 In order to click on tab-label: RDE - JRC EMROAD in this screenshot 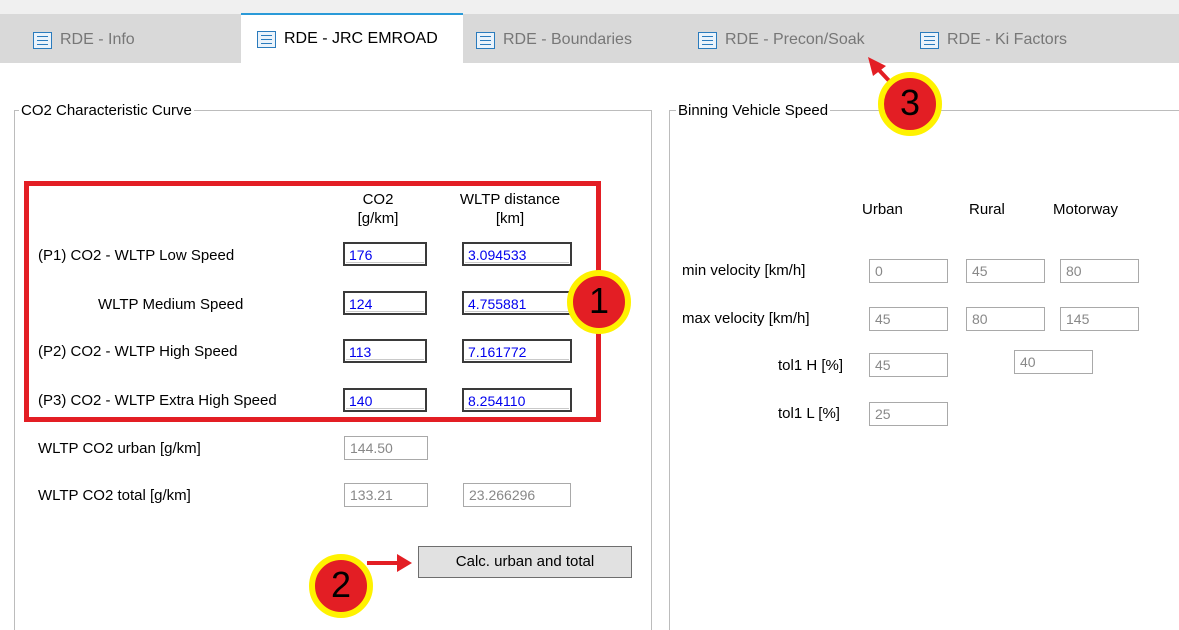, I will do `click(361, 38)`.